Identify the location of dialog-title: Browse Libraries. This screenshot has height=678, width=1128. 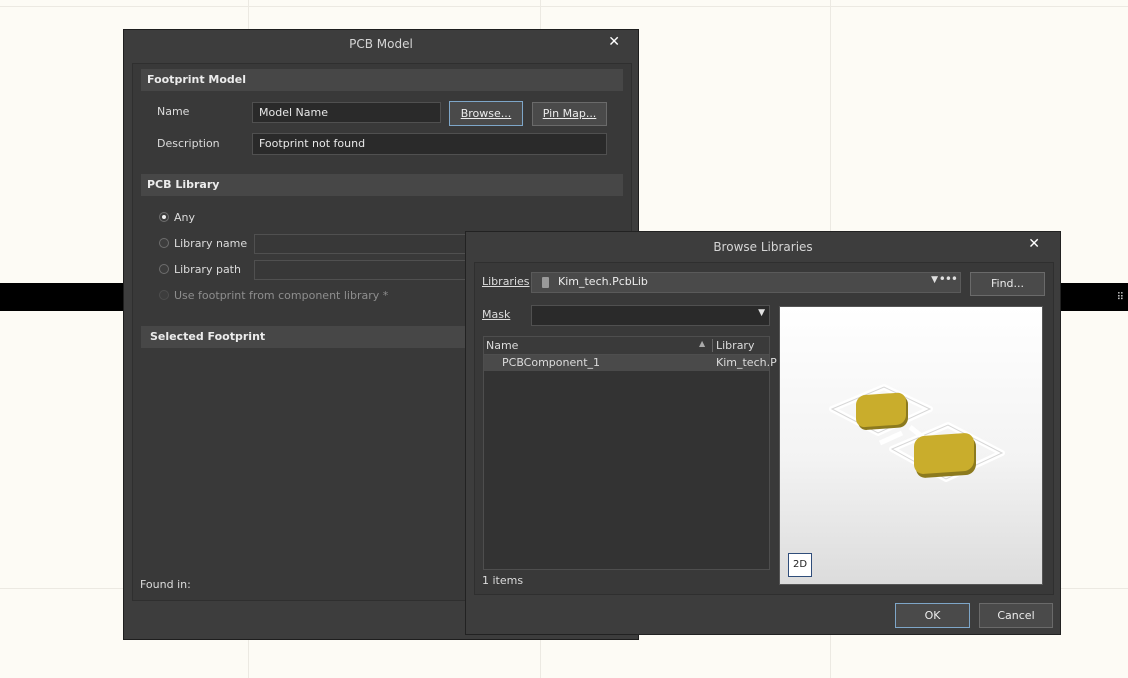
(763, 247).